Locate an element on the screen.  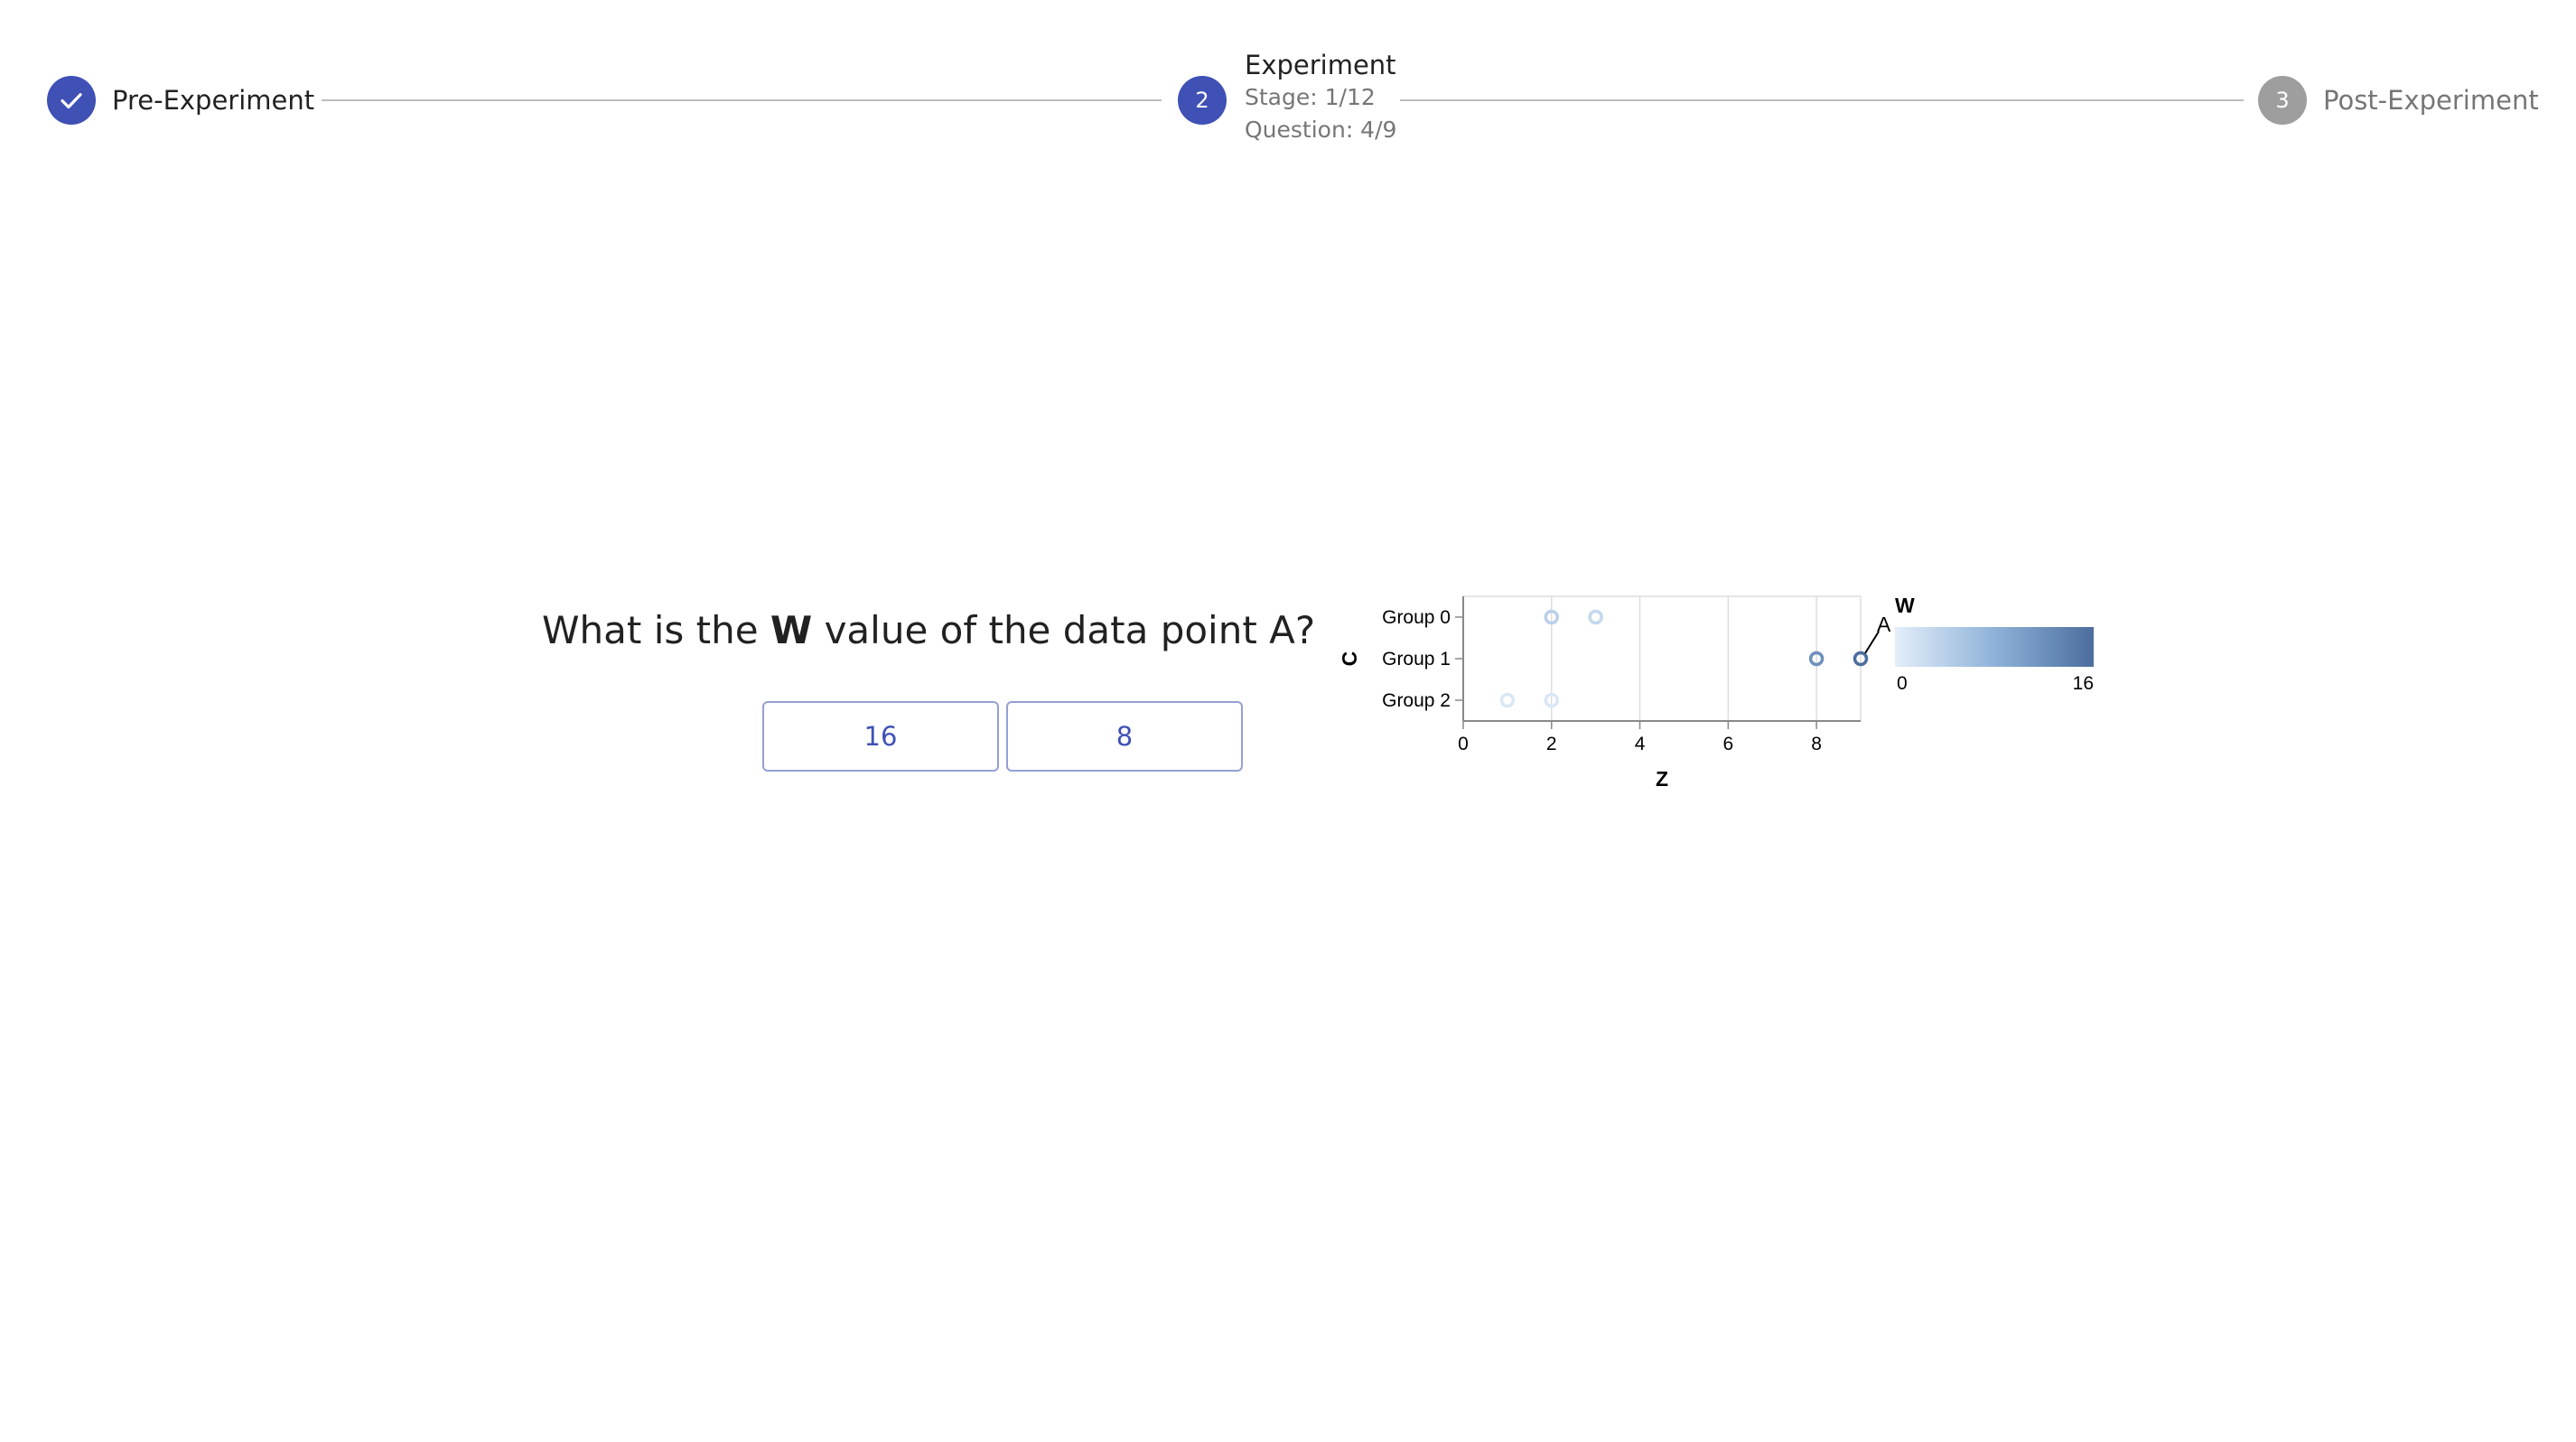
step-label: Post-Experiment is located at coordinates (2431, 100).